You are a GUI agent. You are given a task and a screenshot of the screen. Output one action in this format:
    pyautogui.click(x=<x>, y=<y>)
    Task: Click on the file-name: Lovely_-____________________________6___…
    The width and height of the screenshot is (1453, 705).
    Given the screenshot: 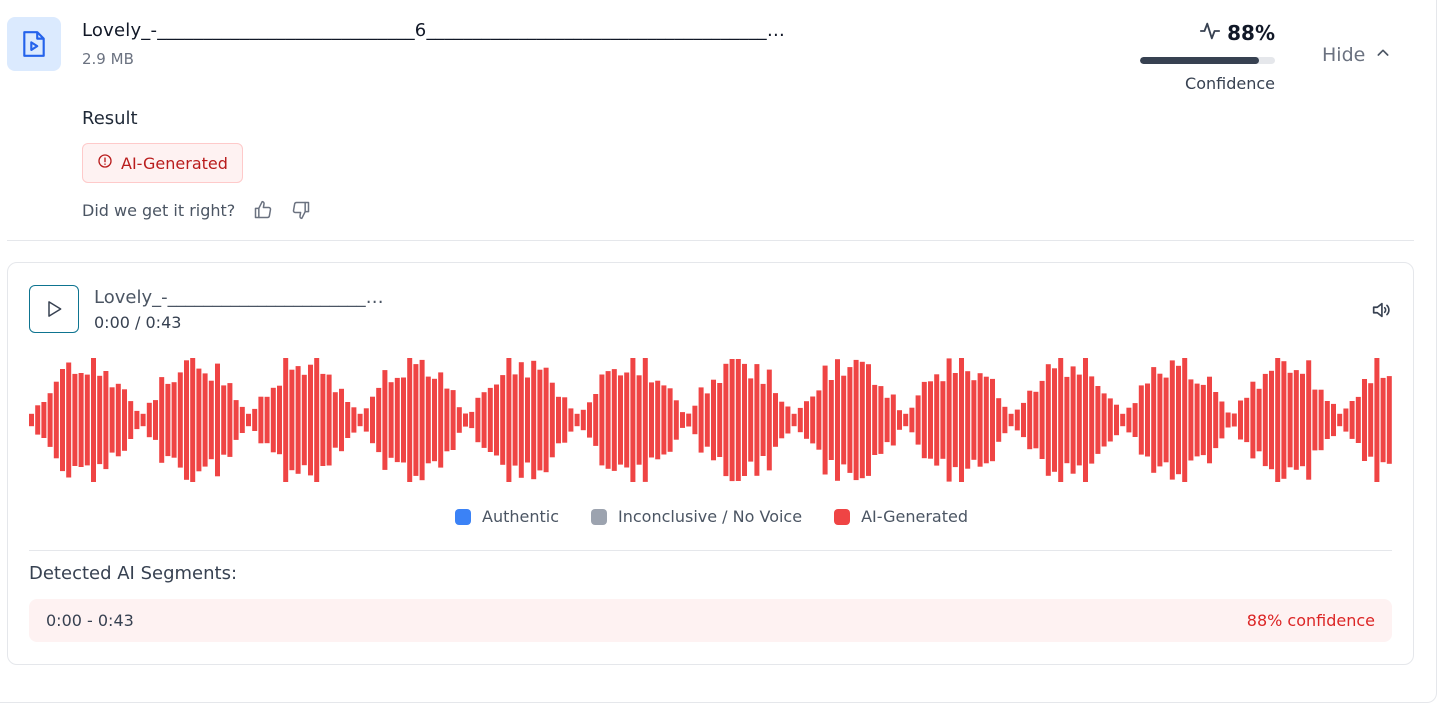 What is the action you would take?
    pyautogui.click(x=434, y=30)
    